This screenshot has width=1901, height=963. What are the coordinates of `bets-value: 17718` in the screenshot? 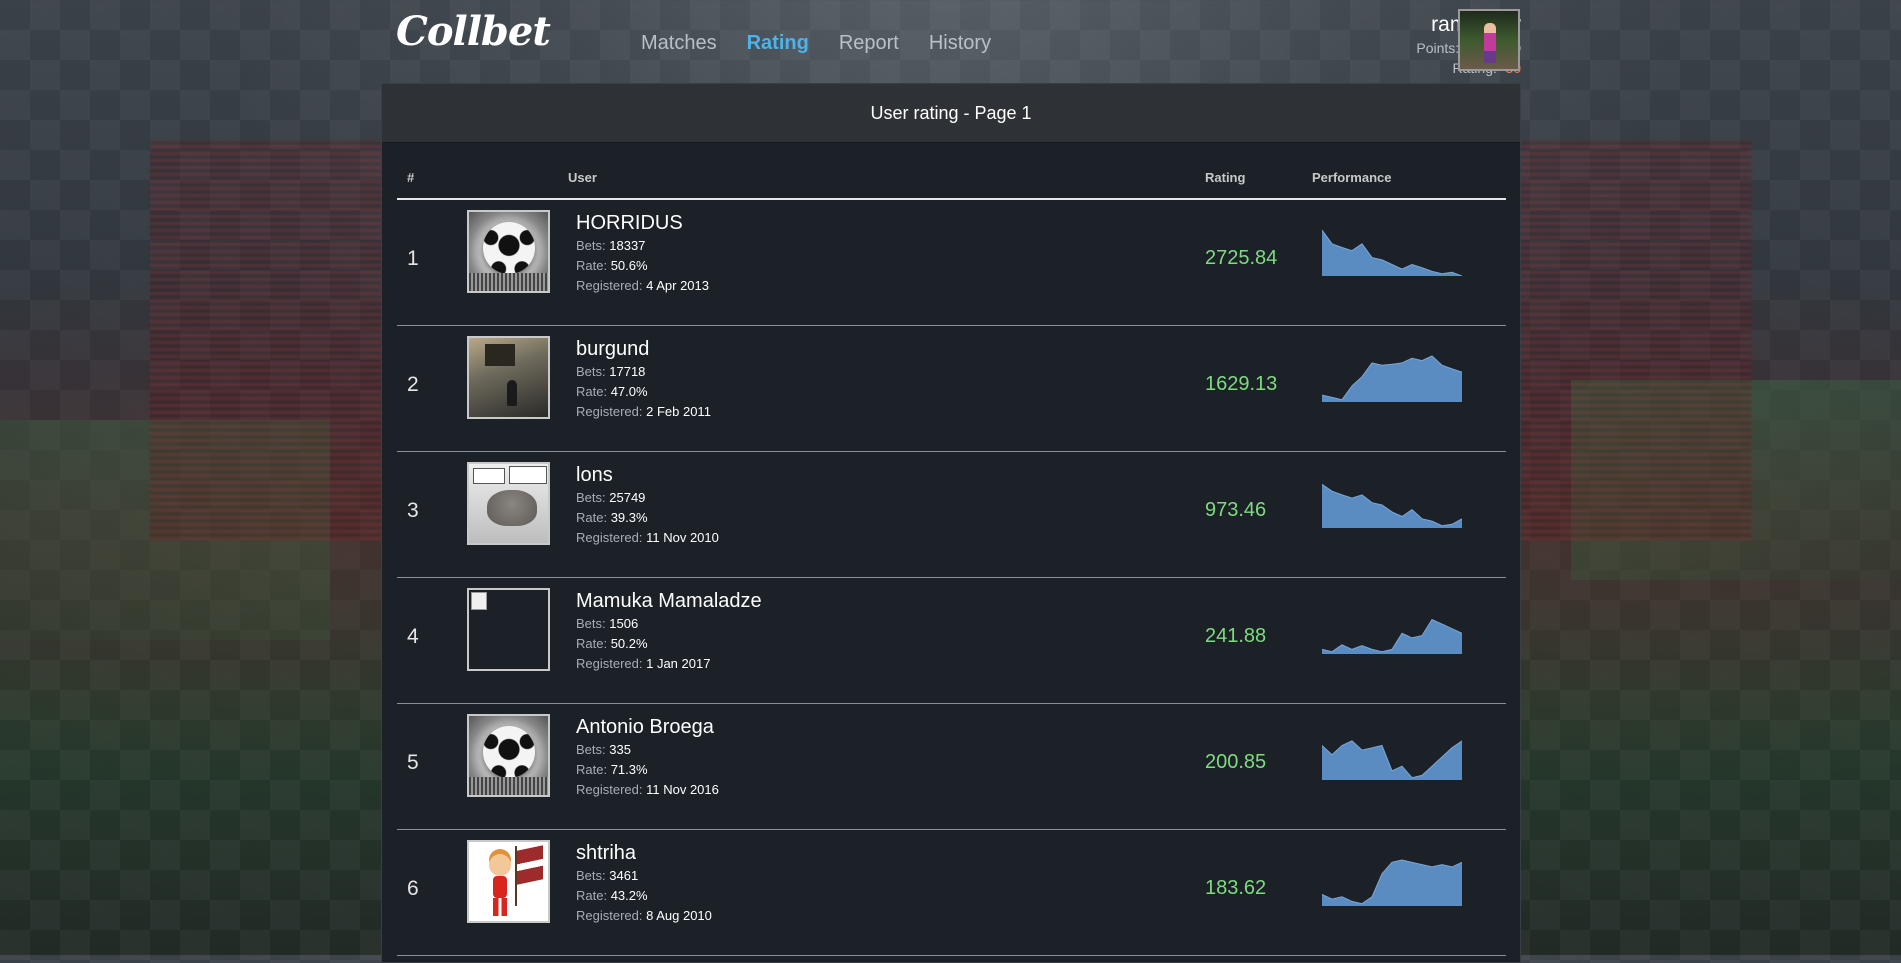 It's located at (627, 371).